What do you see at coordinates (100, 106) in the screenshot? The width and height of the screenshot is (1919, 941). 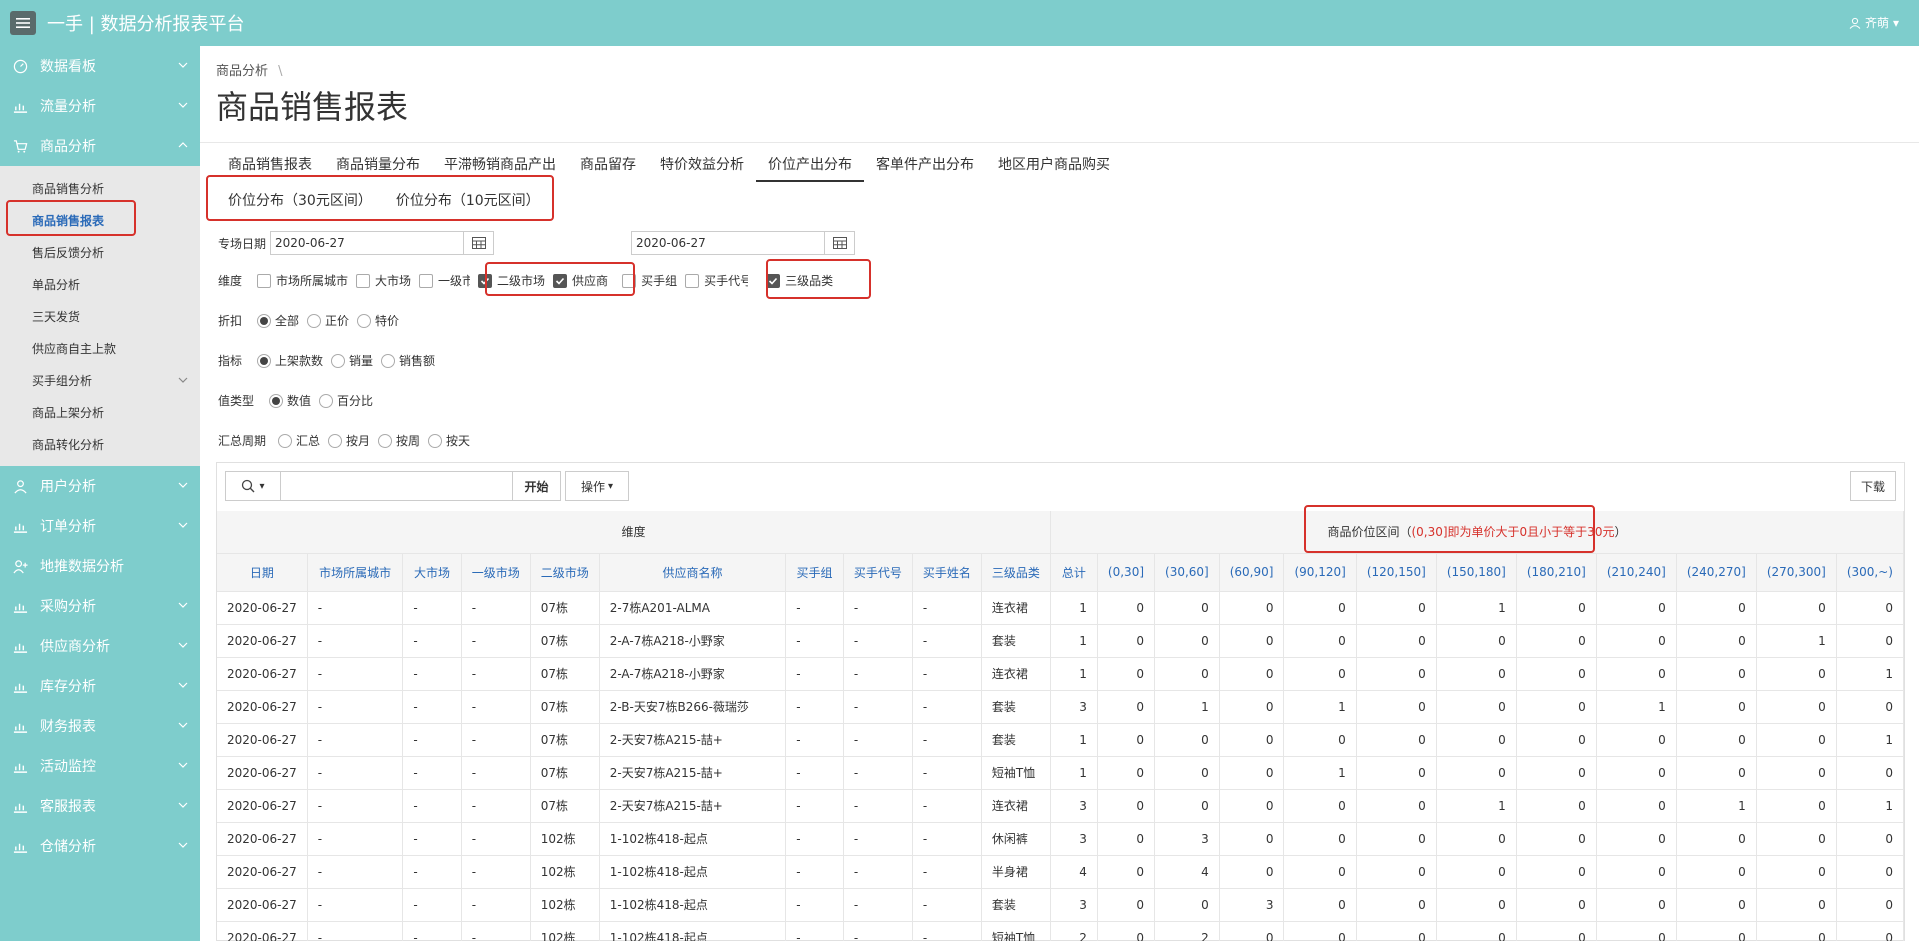 I see `sidebar-item-traffic: 流量分析` at bounding box center [100, 106].